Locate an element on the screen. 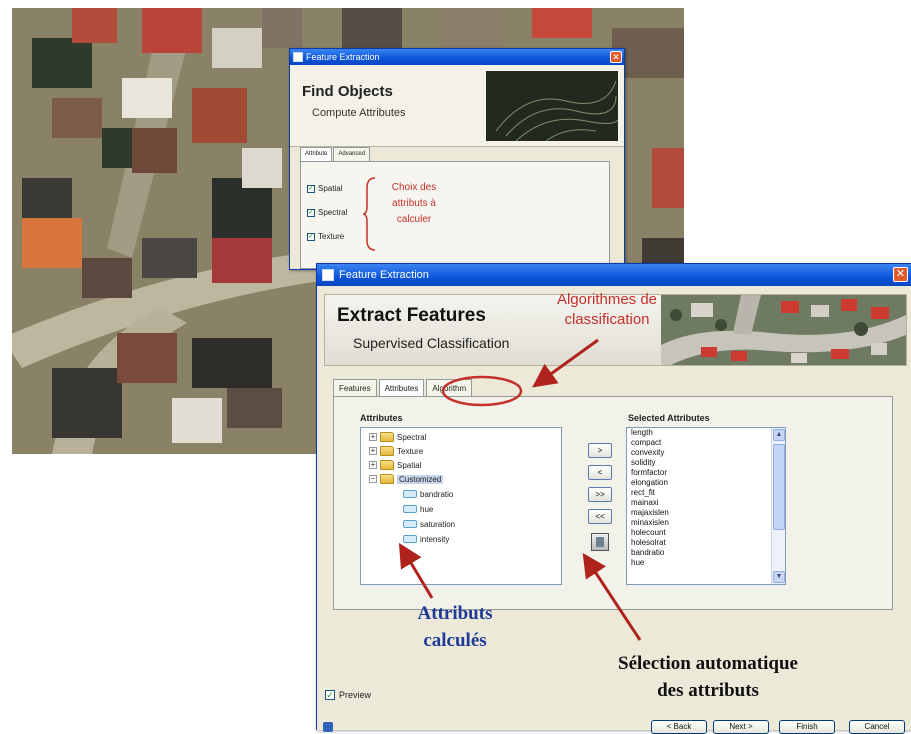 The image size is (911, 734). selected-attribute-item: solidity is located at coordinates (706, 463).